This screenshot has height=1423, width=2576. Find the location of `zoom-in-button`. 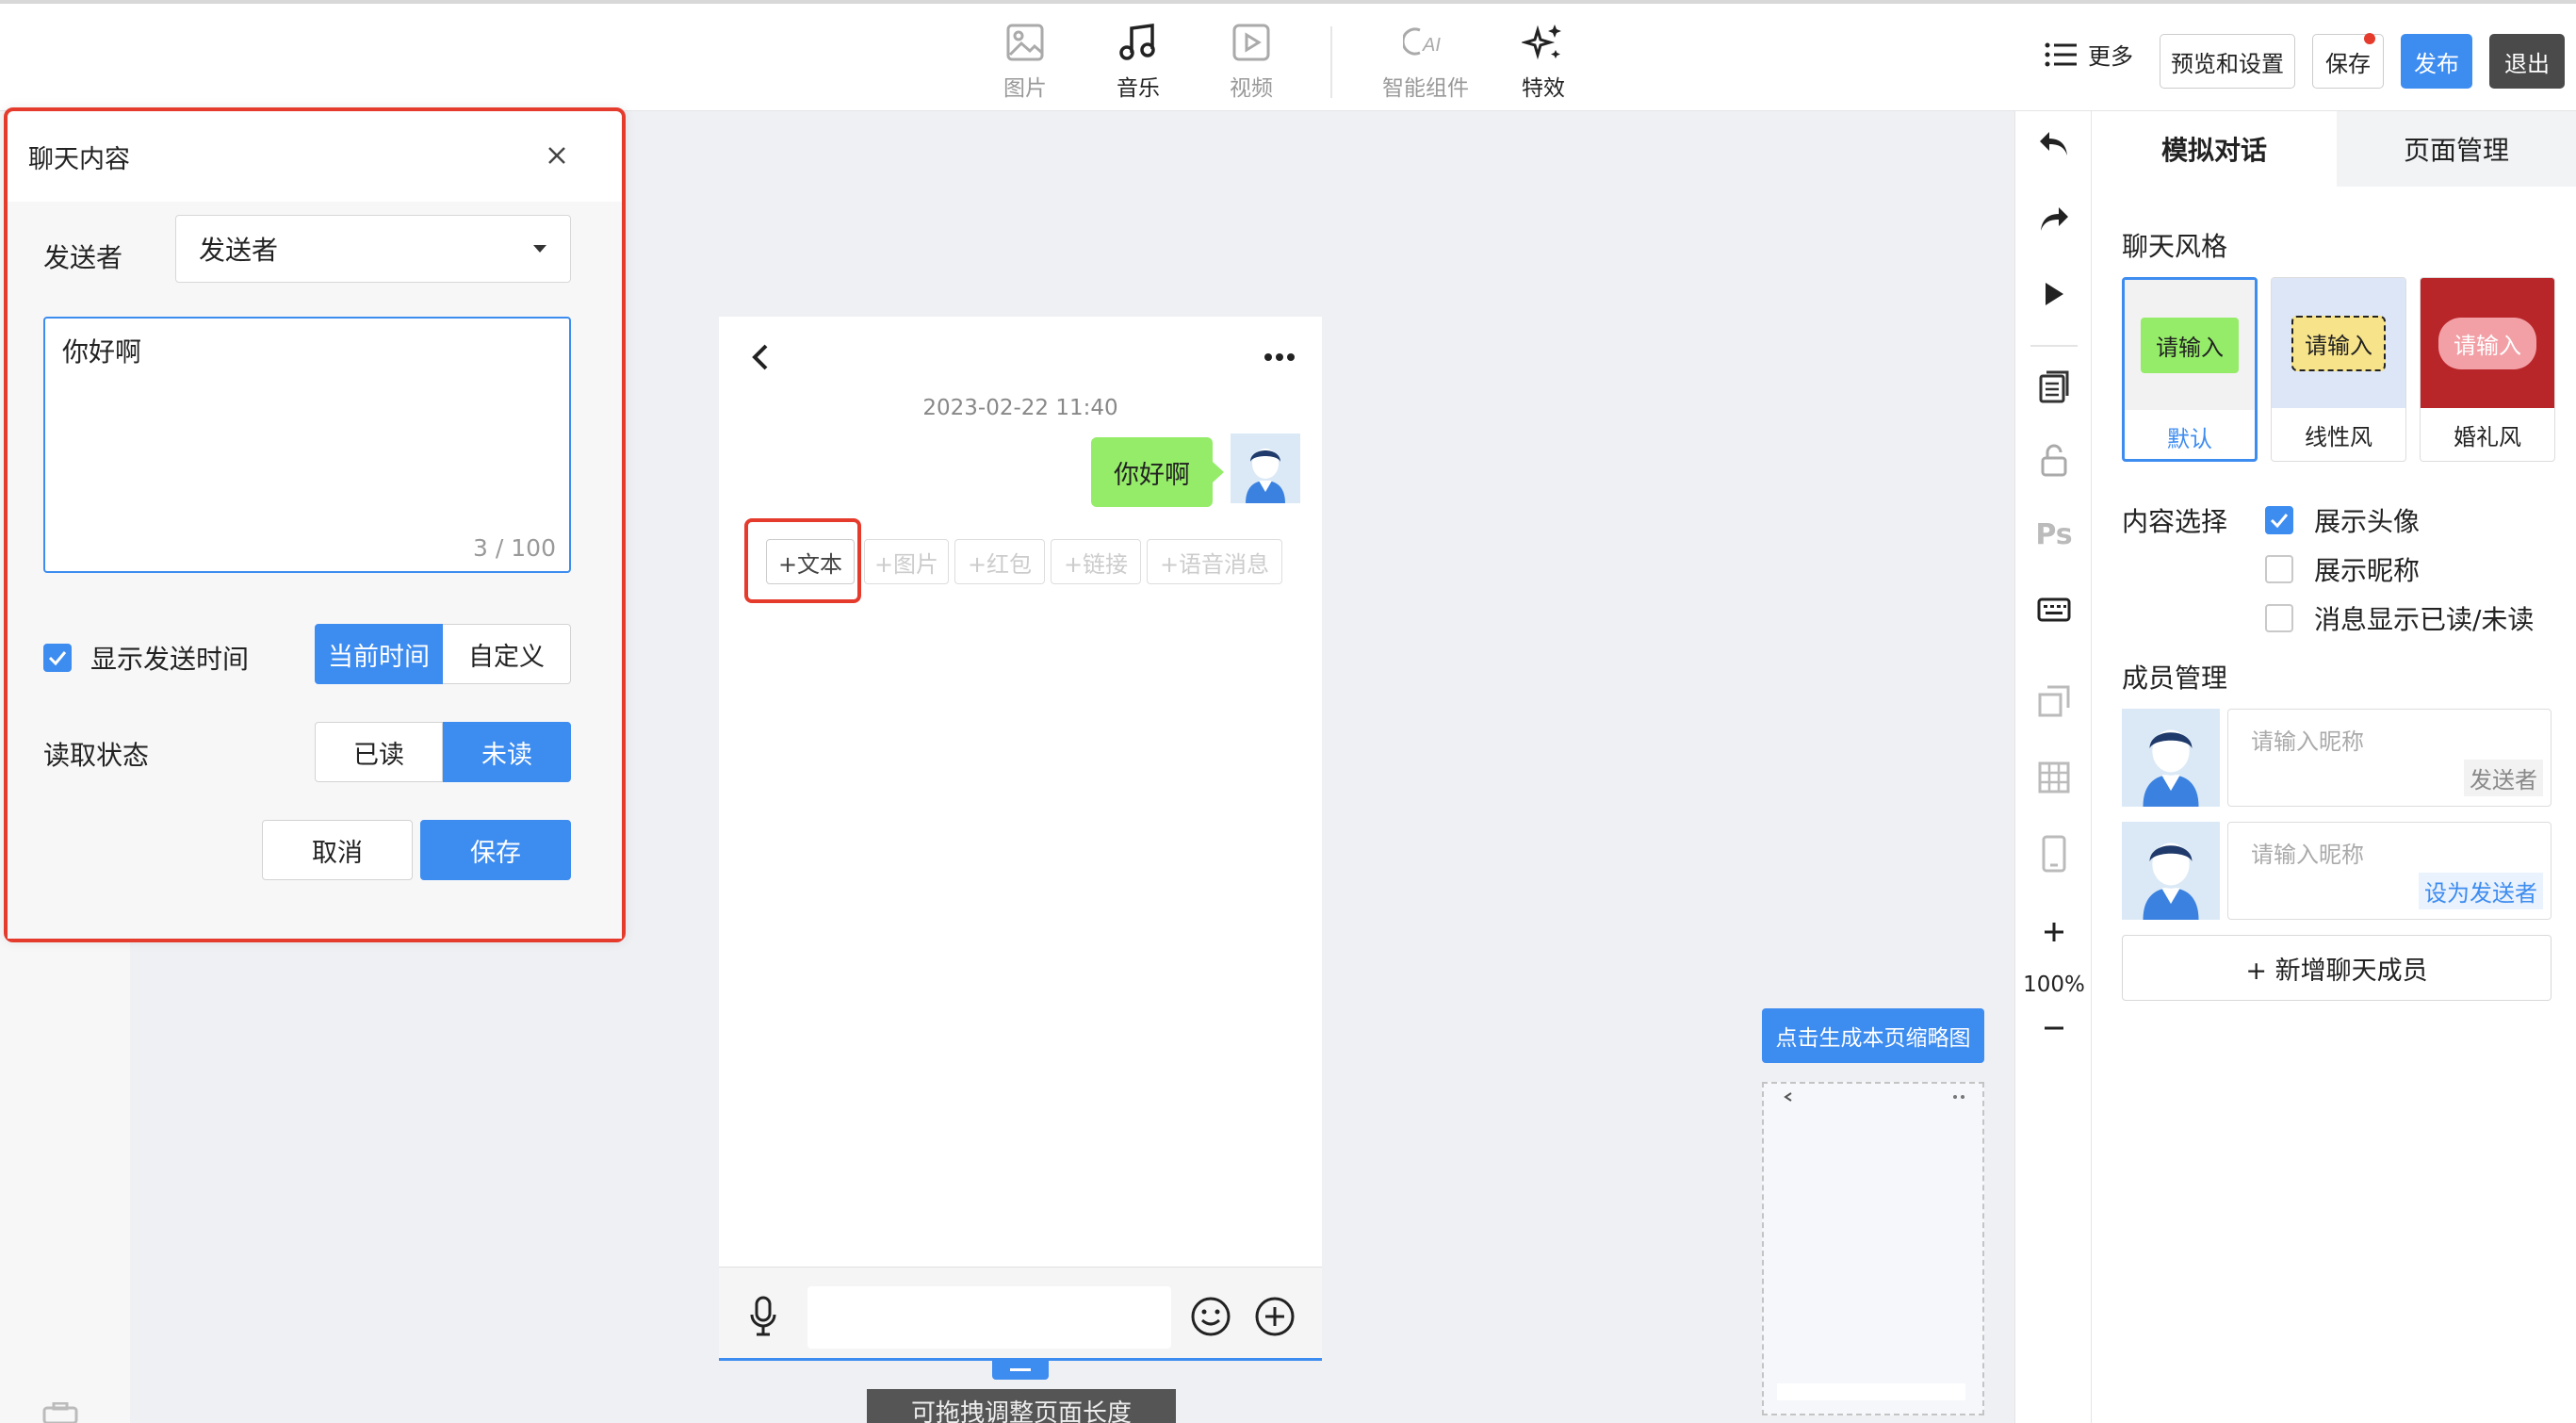

zoom-in-button is located at coordinates (2054, 932).